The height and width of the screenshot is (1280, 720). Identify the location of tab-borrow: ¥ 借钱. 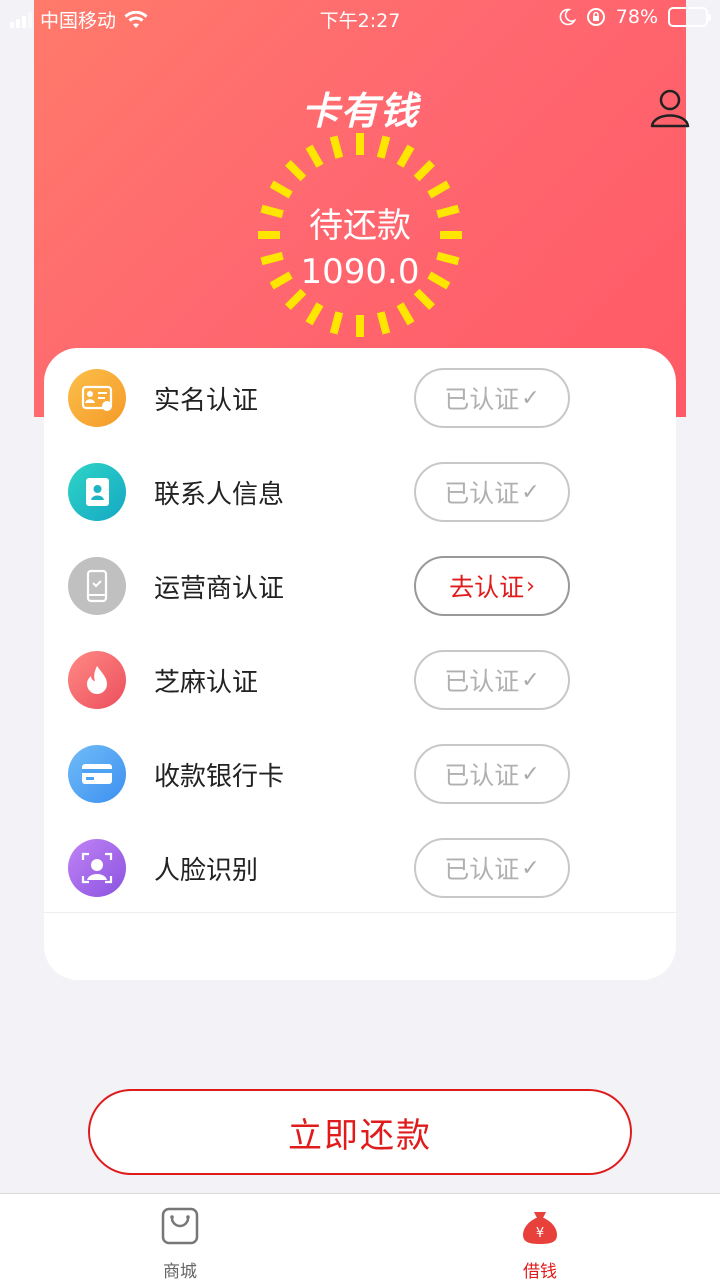
(540, 1243).